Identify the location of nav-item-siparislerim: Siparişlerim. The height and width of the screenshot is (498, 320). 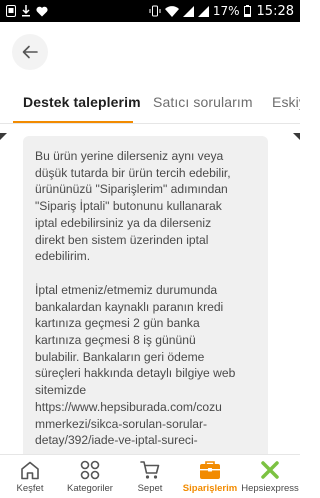
(210, 476).